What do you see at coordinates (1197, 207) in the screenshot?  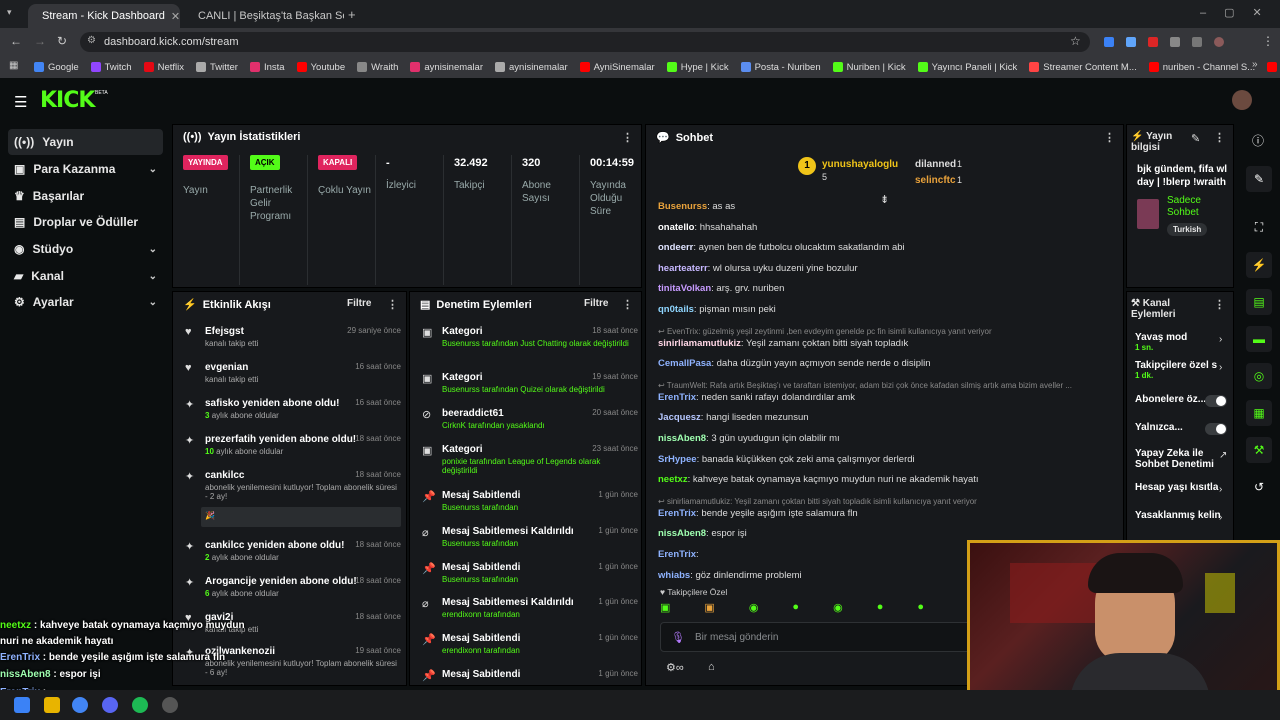 I see `category-link: Sadece Sohbet` at bounding box center [1197, 207].